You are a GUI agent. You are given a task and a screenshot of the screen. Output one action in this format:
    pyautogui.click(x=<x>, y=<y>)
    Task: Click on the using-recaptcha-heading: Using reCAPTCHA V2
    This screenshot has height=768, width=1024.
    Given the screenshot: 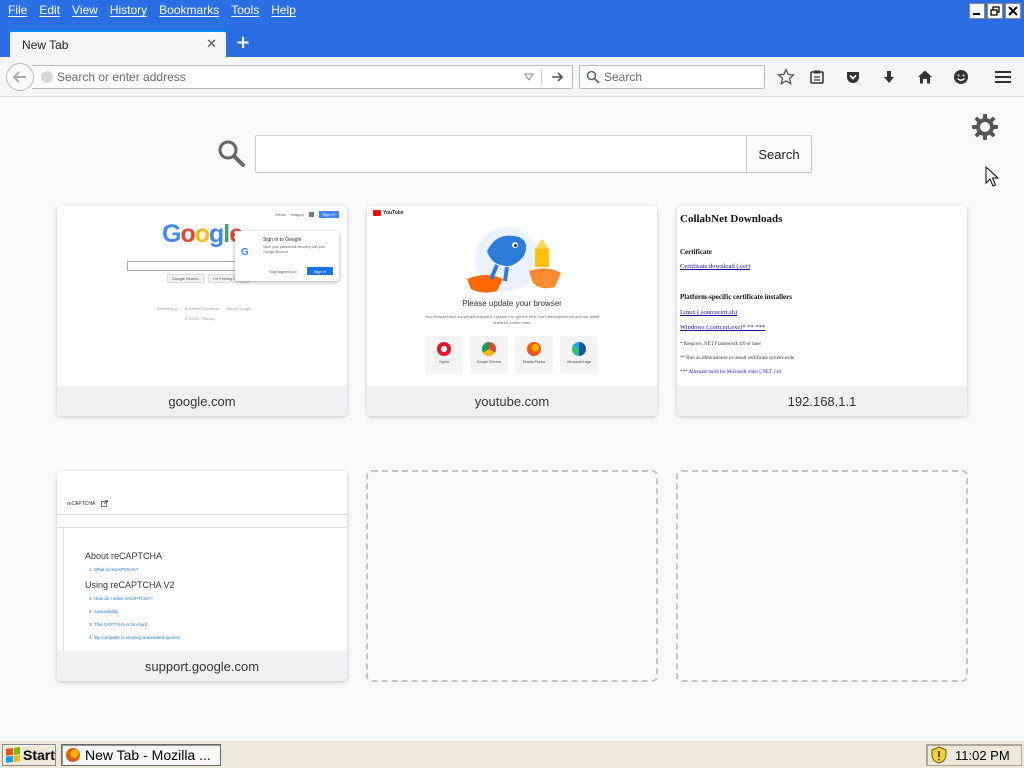 What is the action you would take?
    pyautogui.click(x=130, y=585)
    